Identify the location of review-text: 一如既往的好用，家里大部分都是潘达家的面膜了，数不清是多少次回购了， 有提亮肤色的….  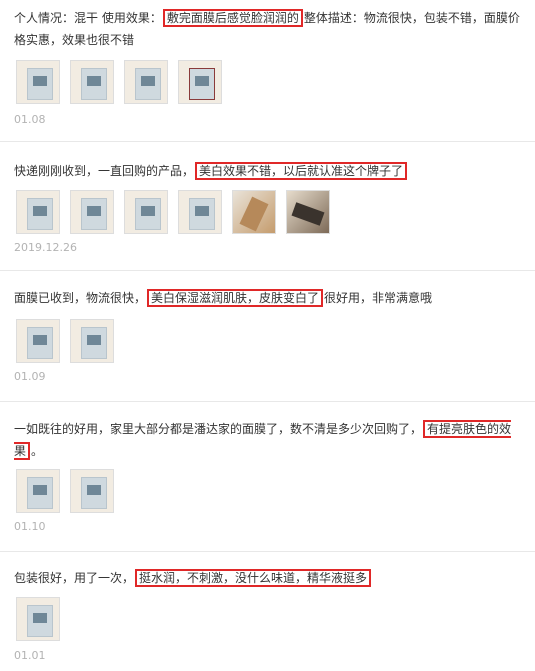
(269, 440).